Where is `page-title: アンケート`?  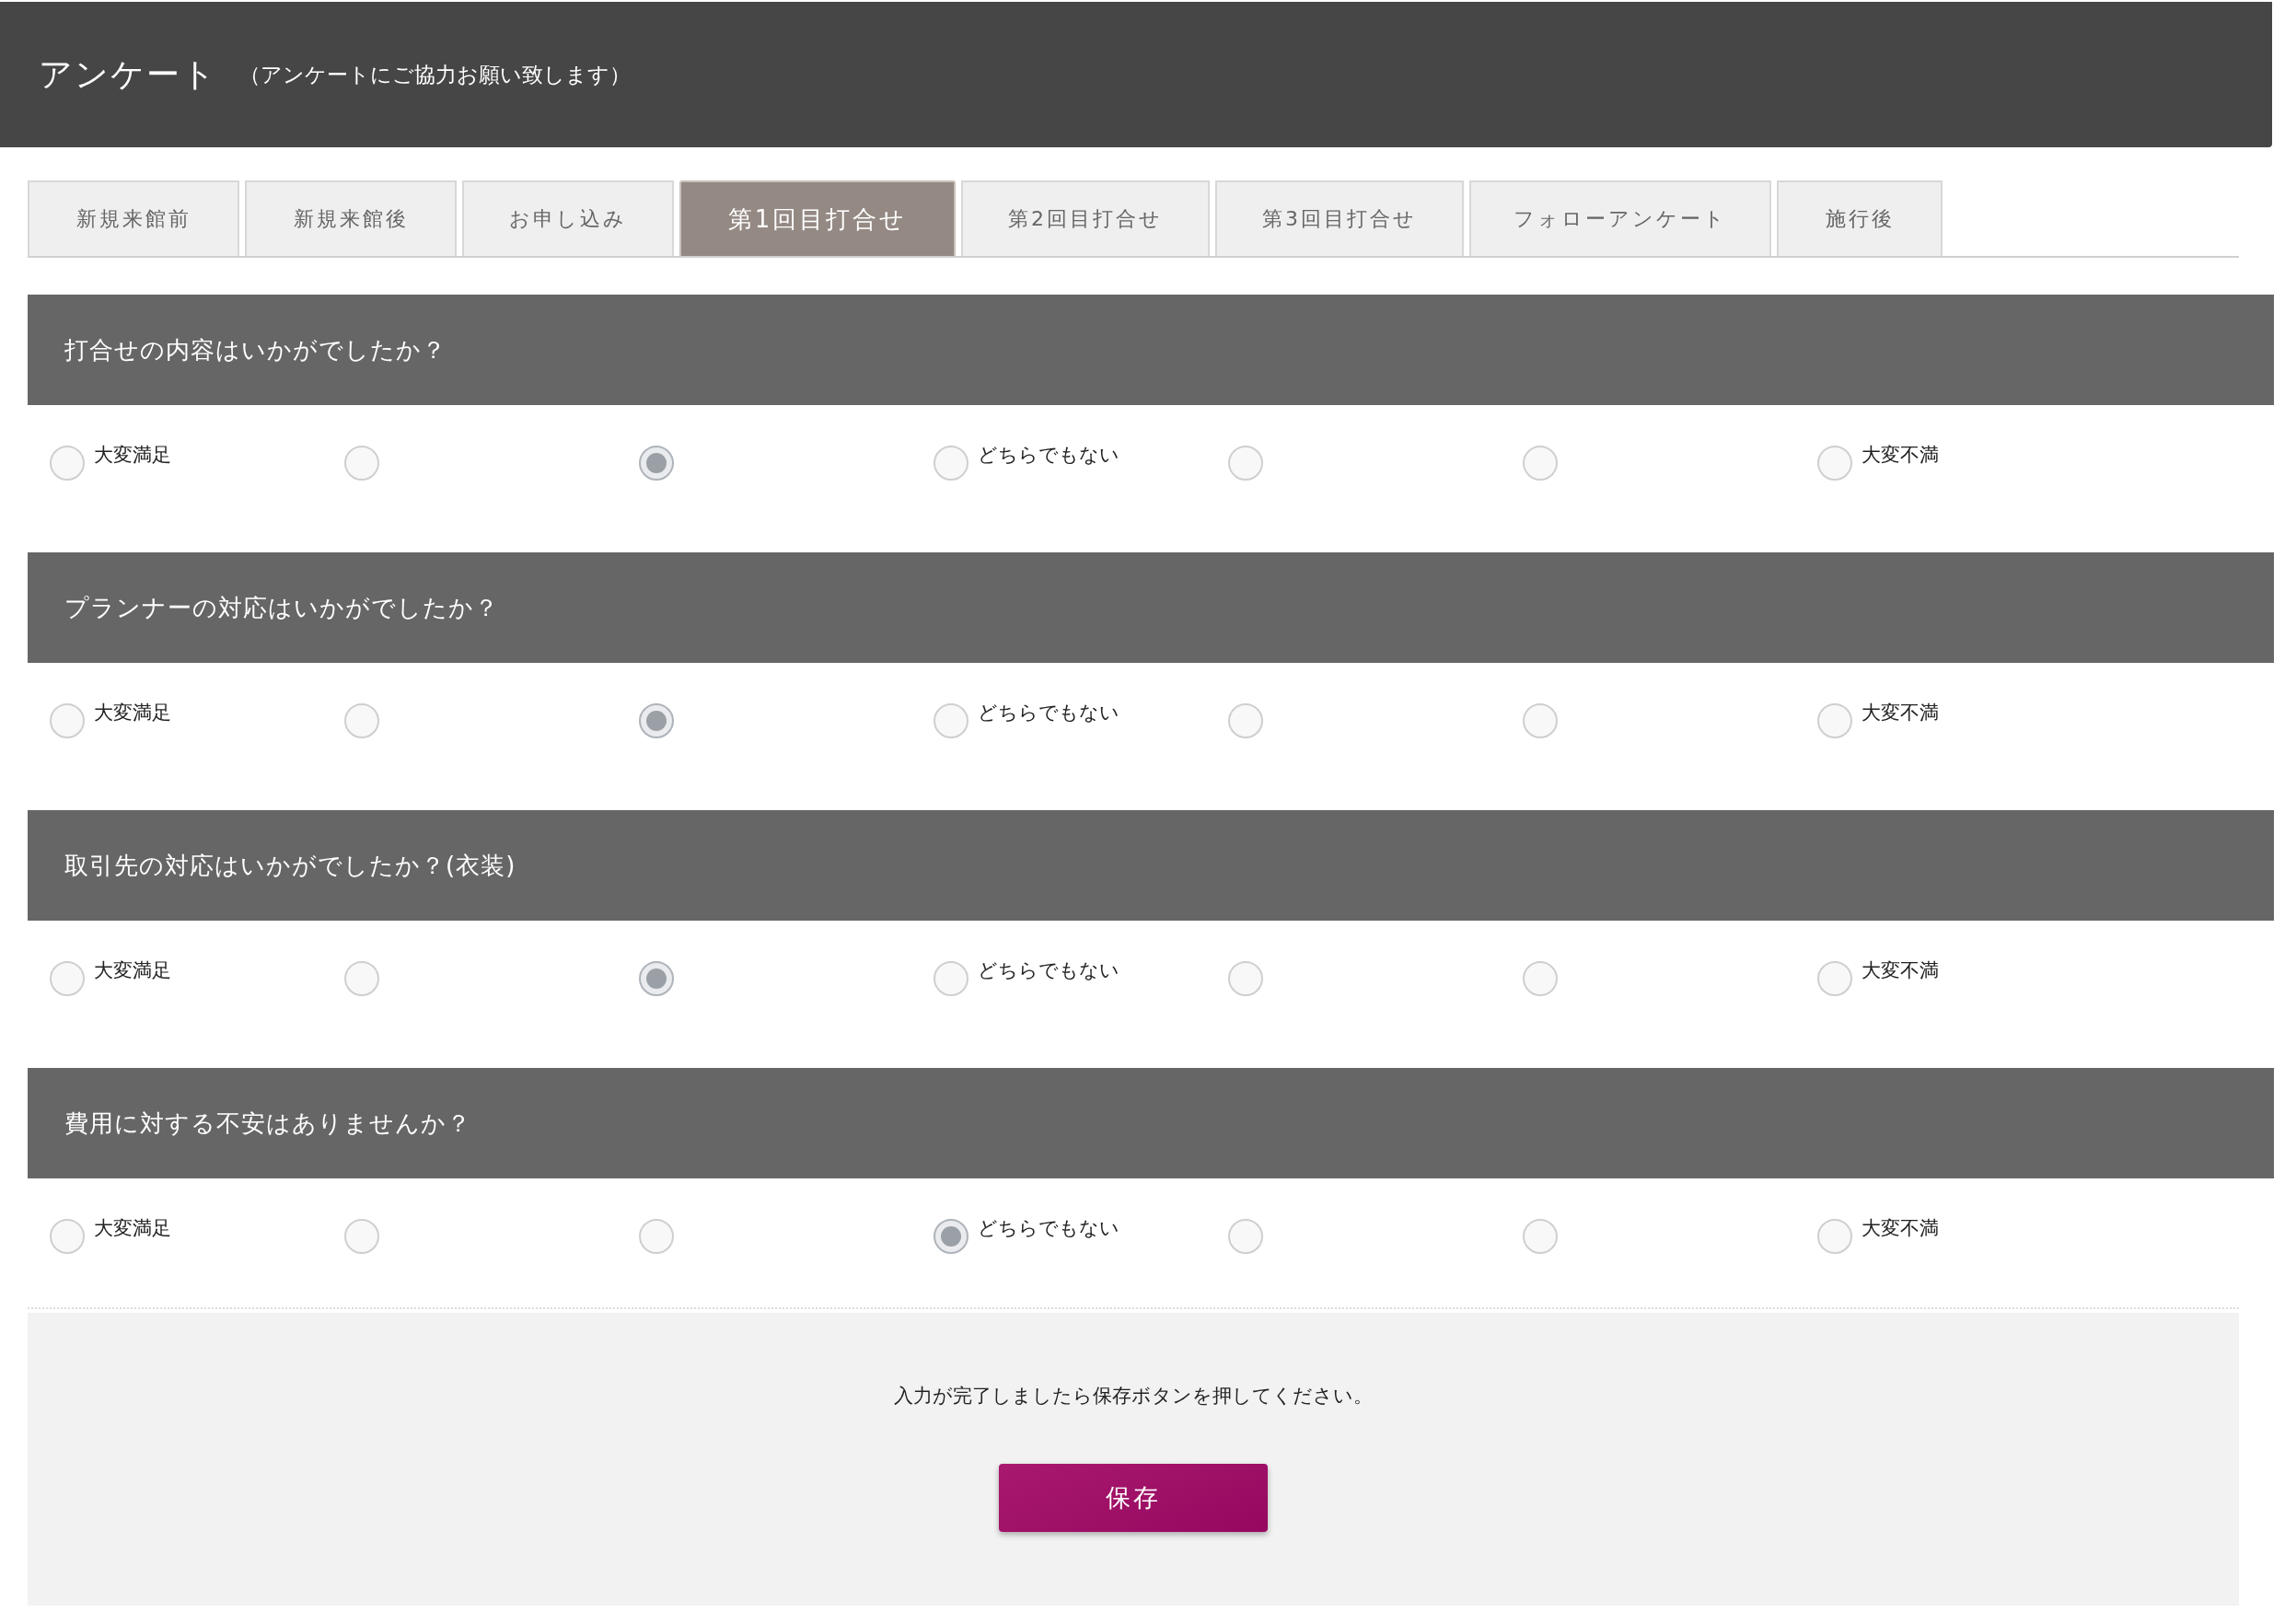
page-title: アンケート is located at coordinates (128, 74).